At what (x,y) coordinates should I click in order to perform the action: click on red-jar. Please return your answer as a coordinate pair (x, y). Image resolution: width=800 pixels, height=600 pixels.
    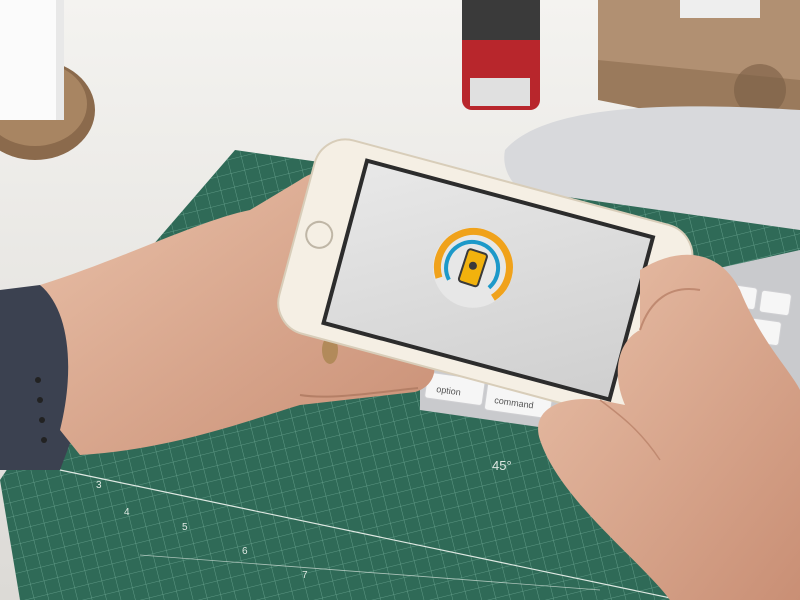
    Looking at the image, I should click on (501, 55).